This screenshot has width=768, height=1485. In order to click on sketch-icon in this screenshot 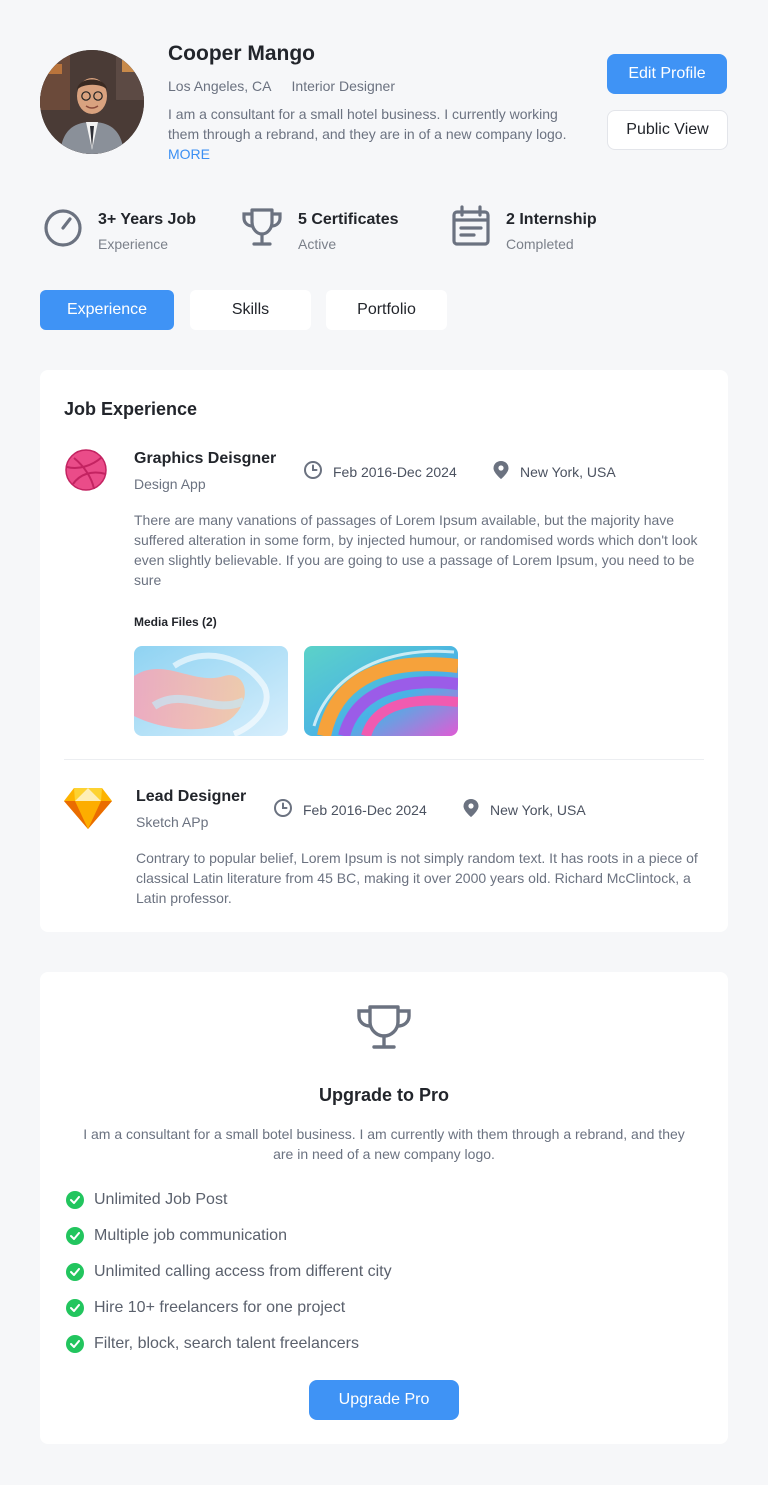, I will do `click(88, 810)`.